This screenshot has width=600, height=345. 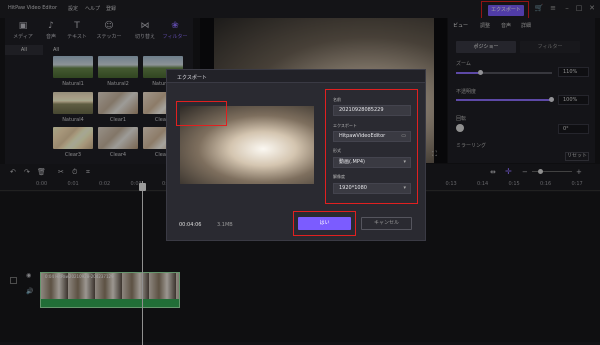 I want to click on cancel-button: キャンセル, so click(x=386, y=223).